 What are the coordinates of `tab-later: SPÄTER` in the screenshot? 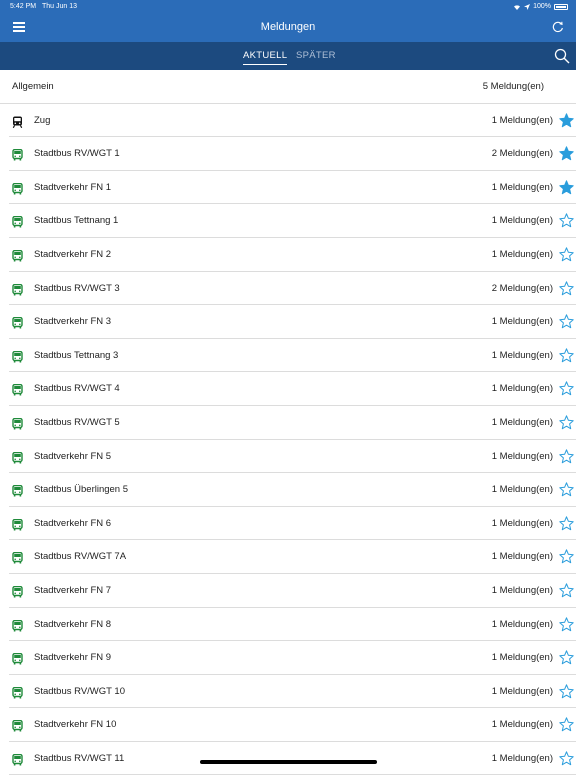 It's located at (316, 55).